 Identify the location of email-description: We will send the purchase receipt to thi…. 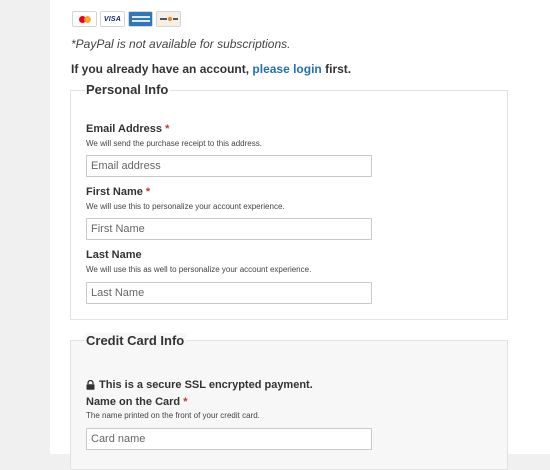
(174, 143).